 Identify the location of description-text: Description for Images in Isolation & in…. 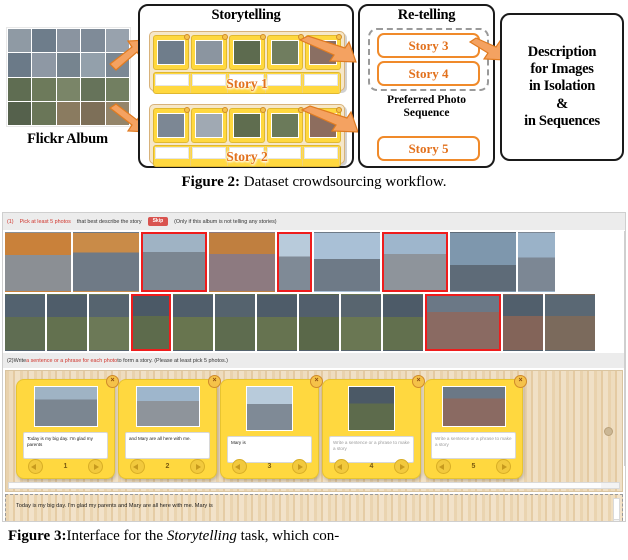
(562, 87).